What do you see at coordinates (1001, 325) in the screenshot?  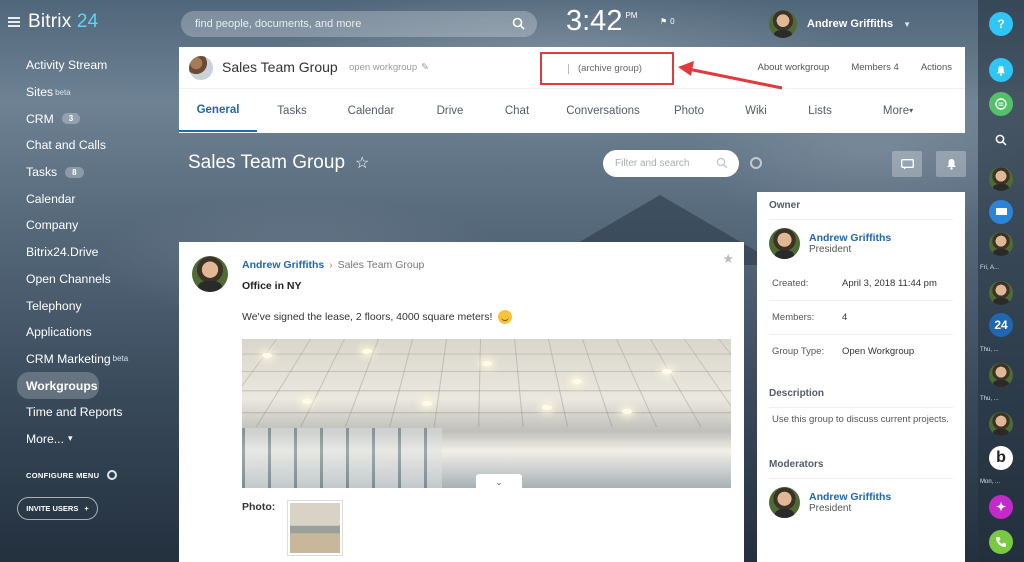 I see `bitrix24-chat-icon: 24` at bounding box center [1001, 325].